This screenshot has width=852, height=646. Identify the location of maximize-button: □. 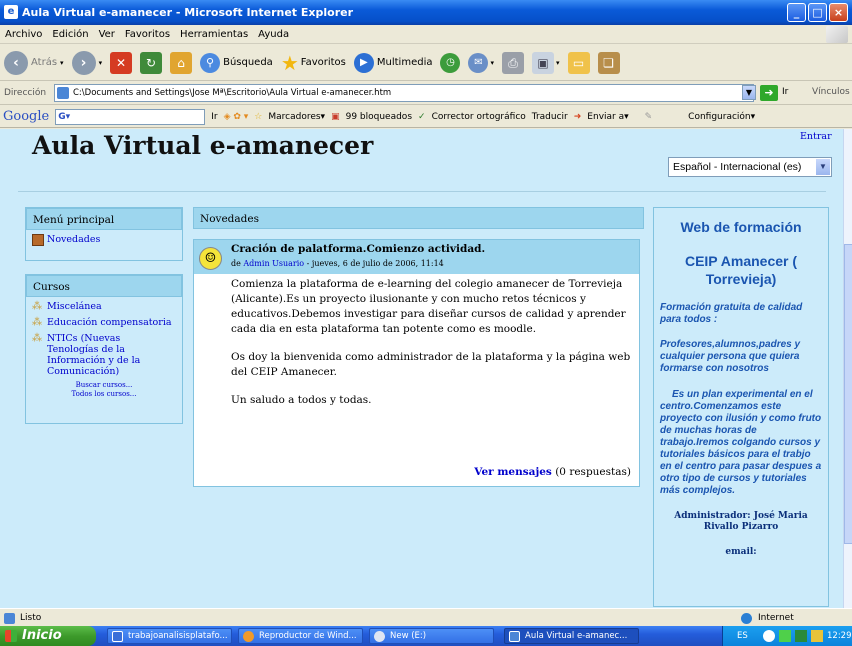
(817, 12).